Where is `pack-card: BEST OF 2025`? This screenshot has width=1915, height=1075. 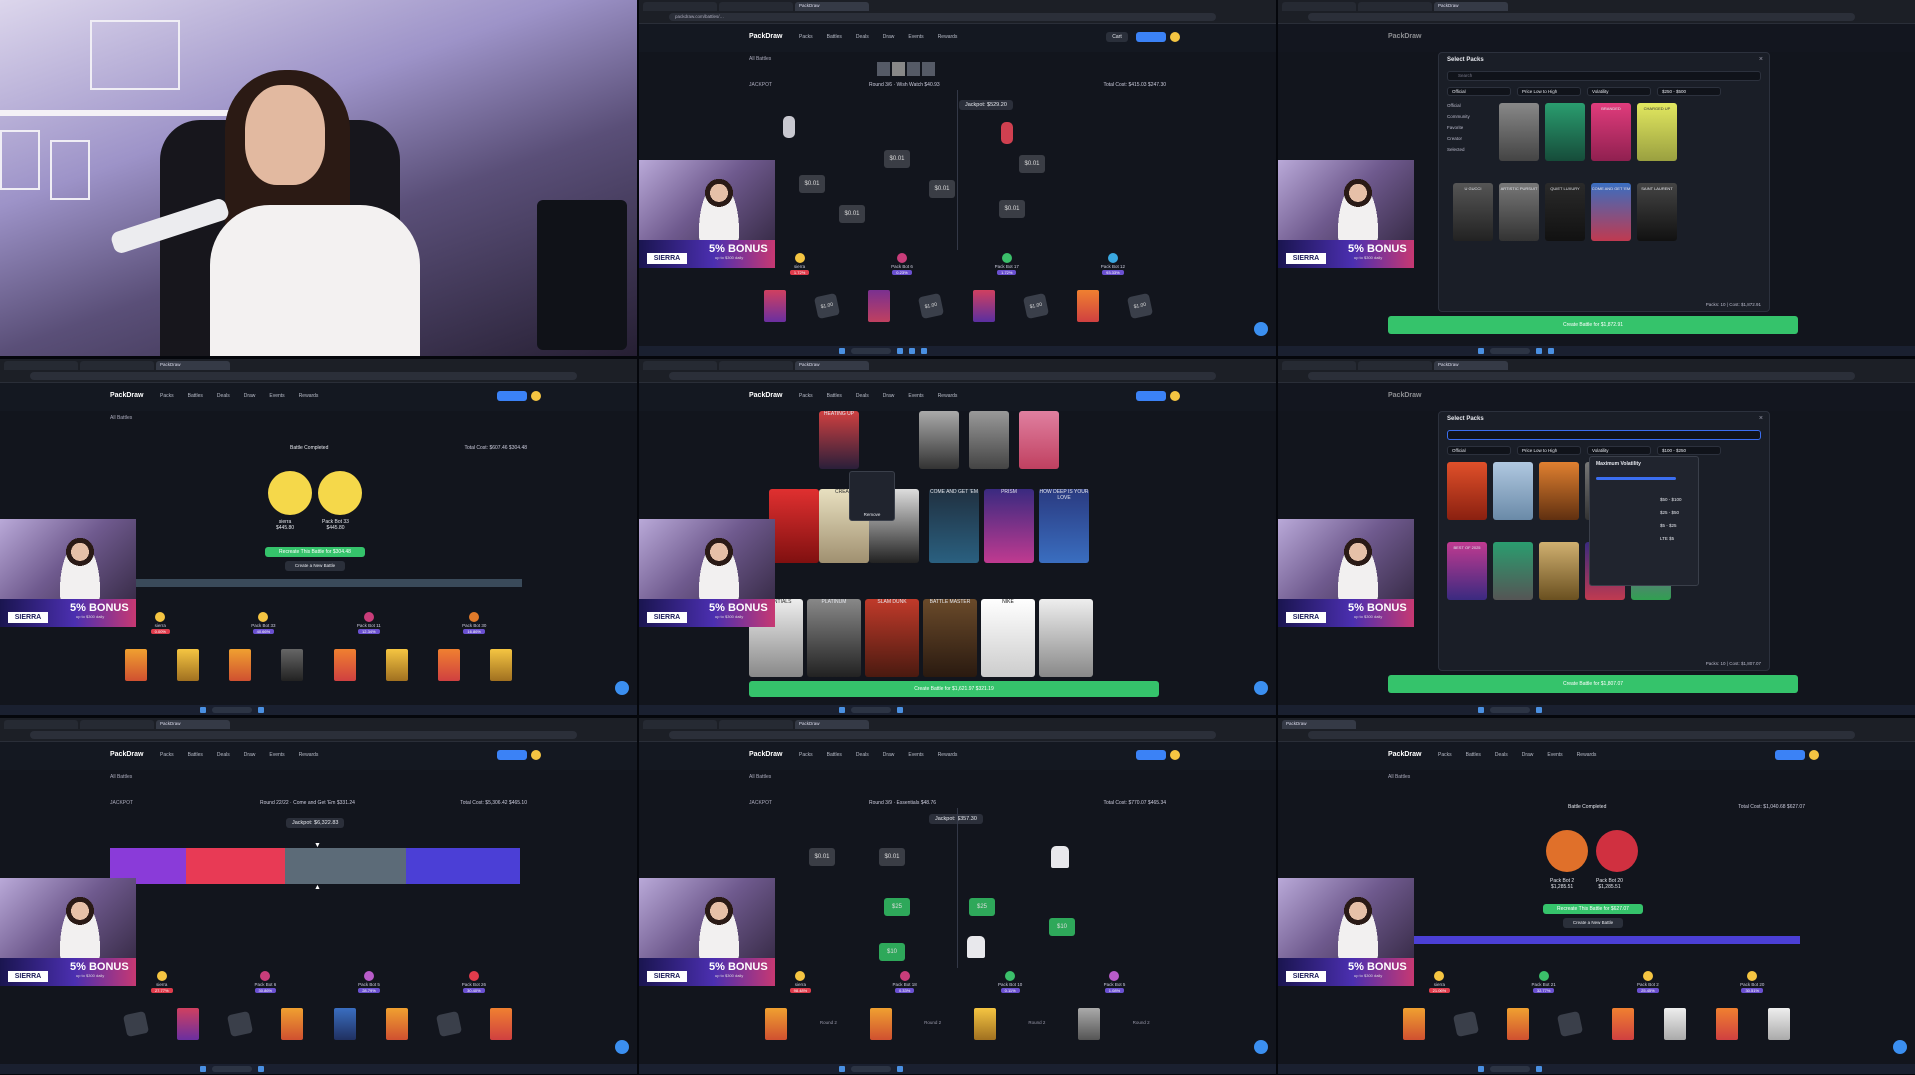
pack-card: BEST OF 2025 is located at coordinates (1467, 571).